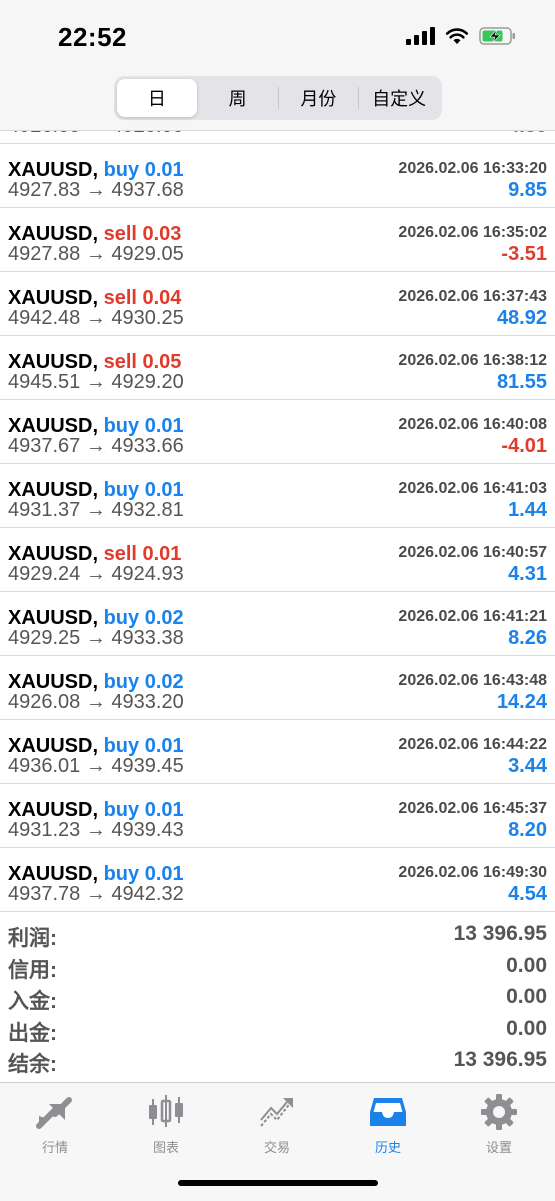 This screenshot has width=555, height=1201. Describe the element at coordinates (55, 1123) in the screenshot. I see `tab-quotes: 行情` at that location.